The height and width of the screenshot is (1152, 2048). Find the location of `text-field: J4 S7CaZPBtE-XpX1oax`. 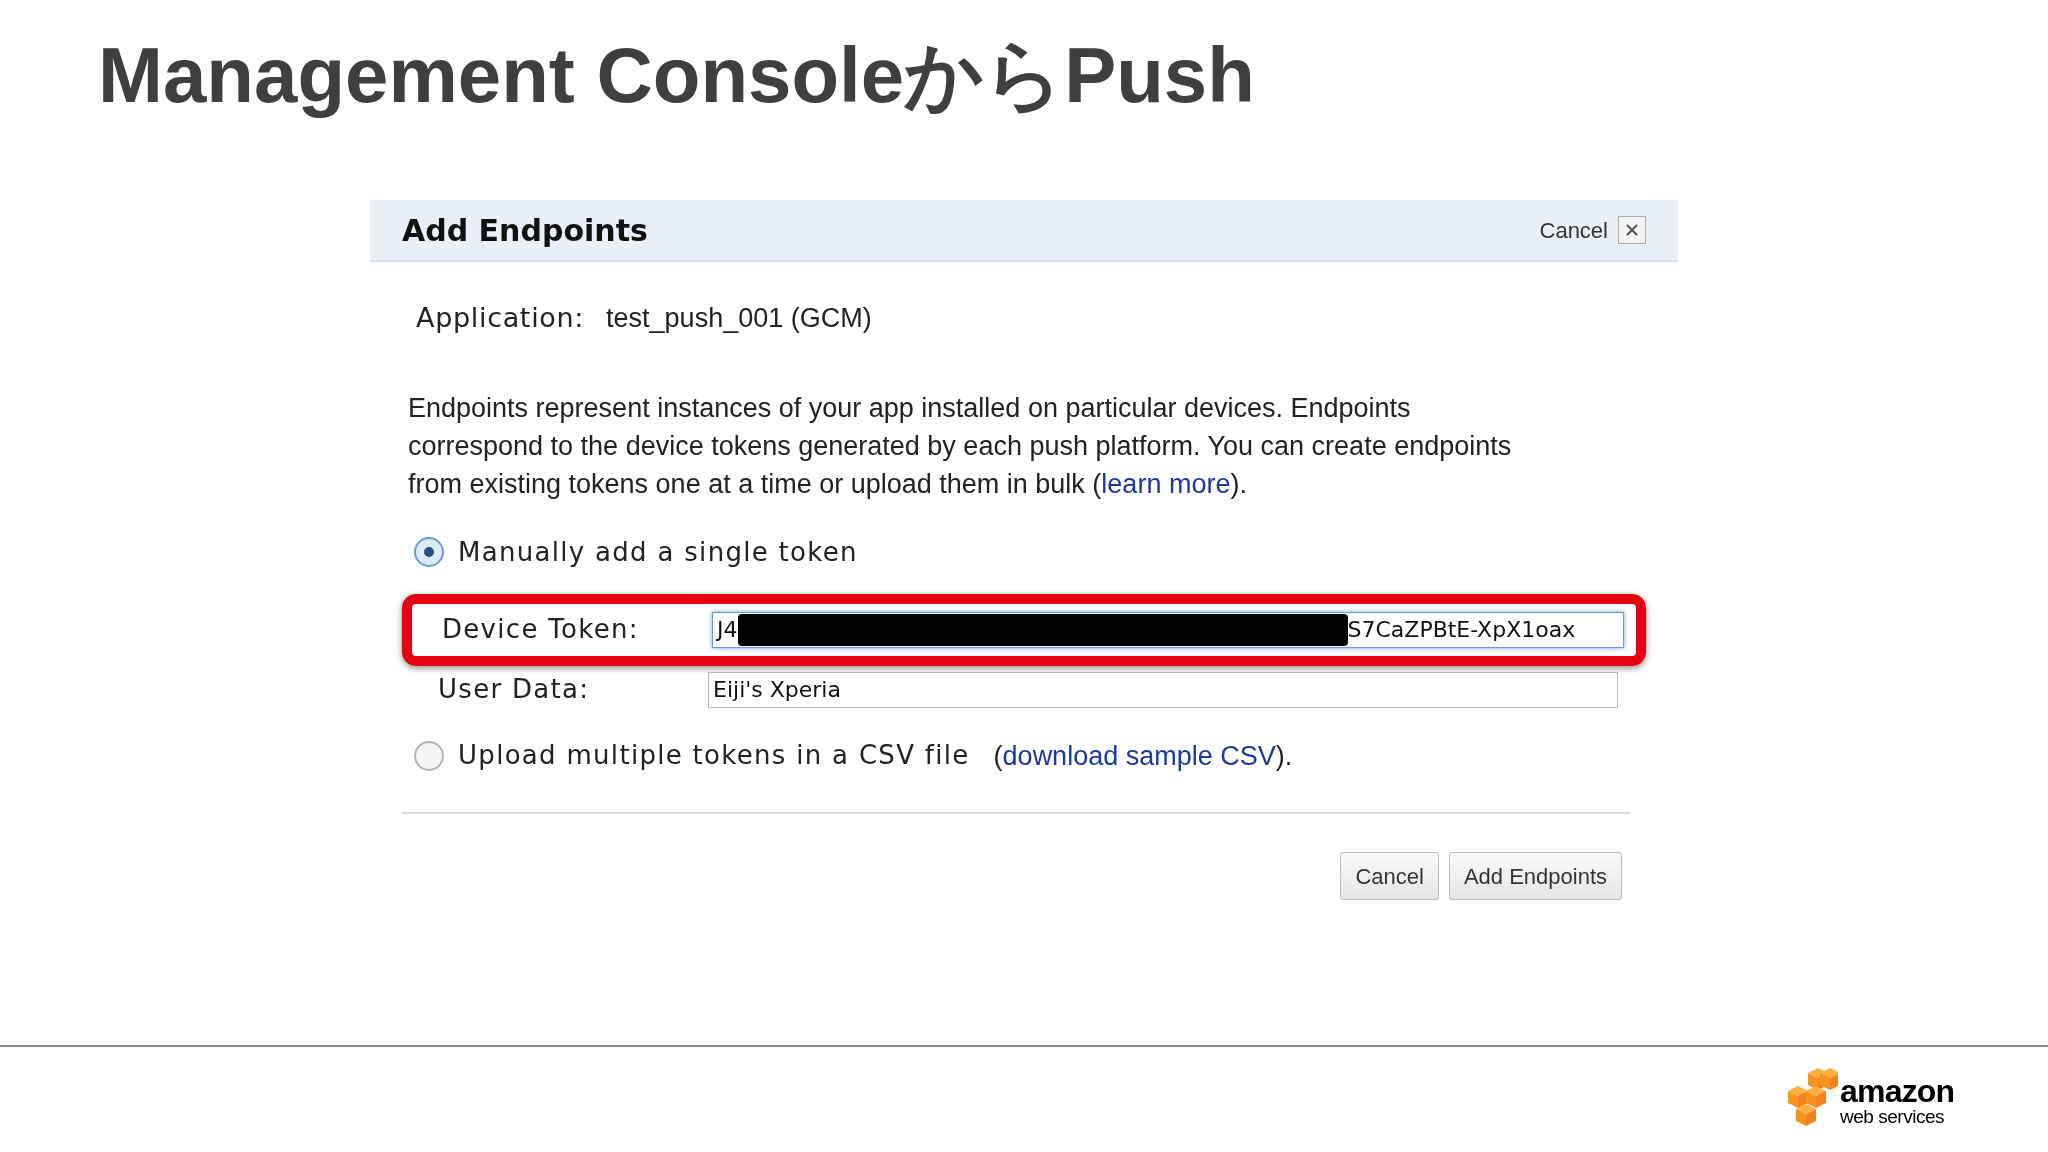

text-field: J4 S7CaZPBtE-XpX1oax is located at coordinates (1168, 629).